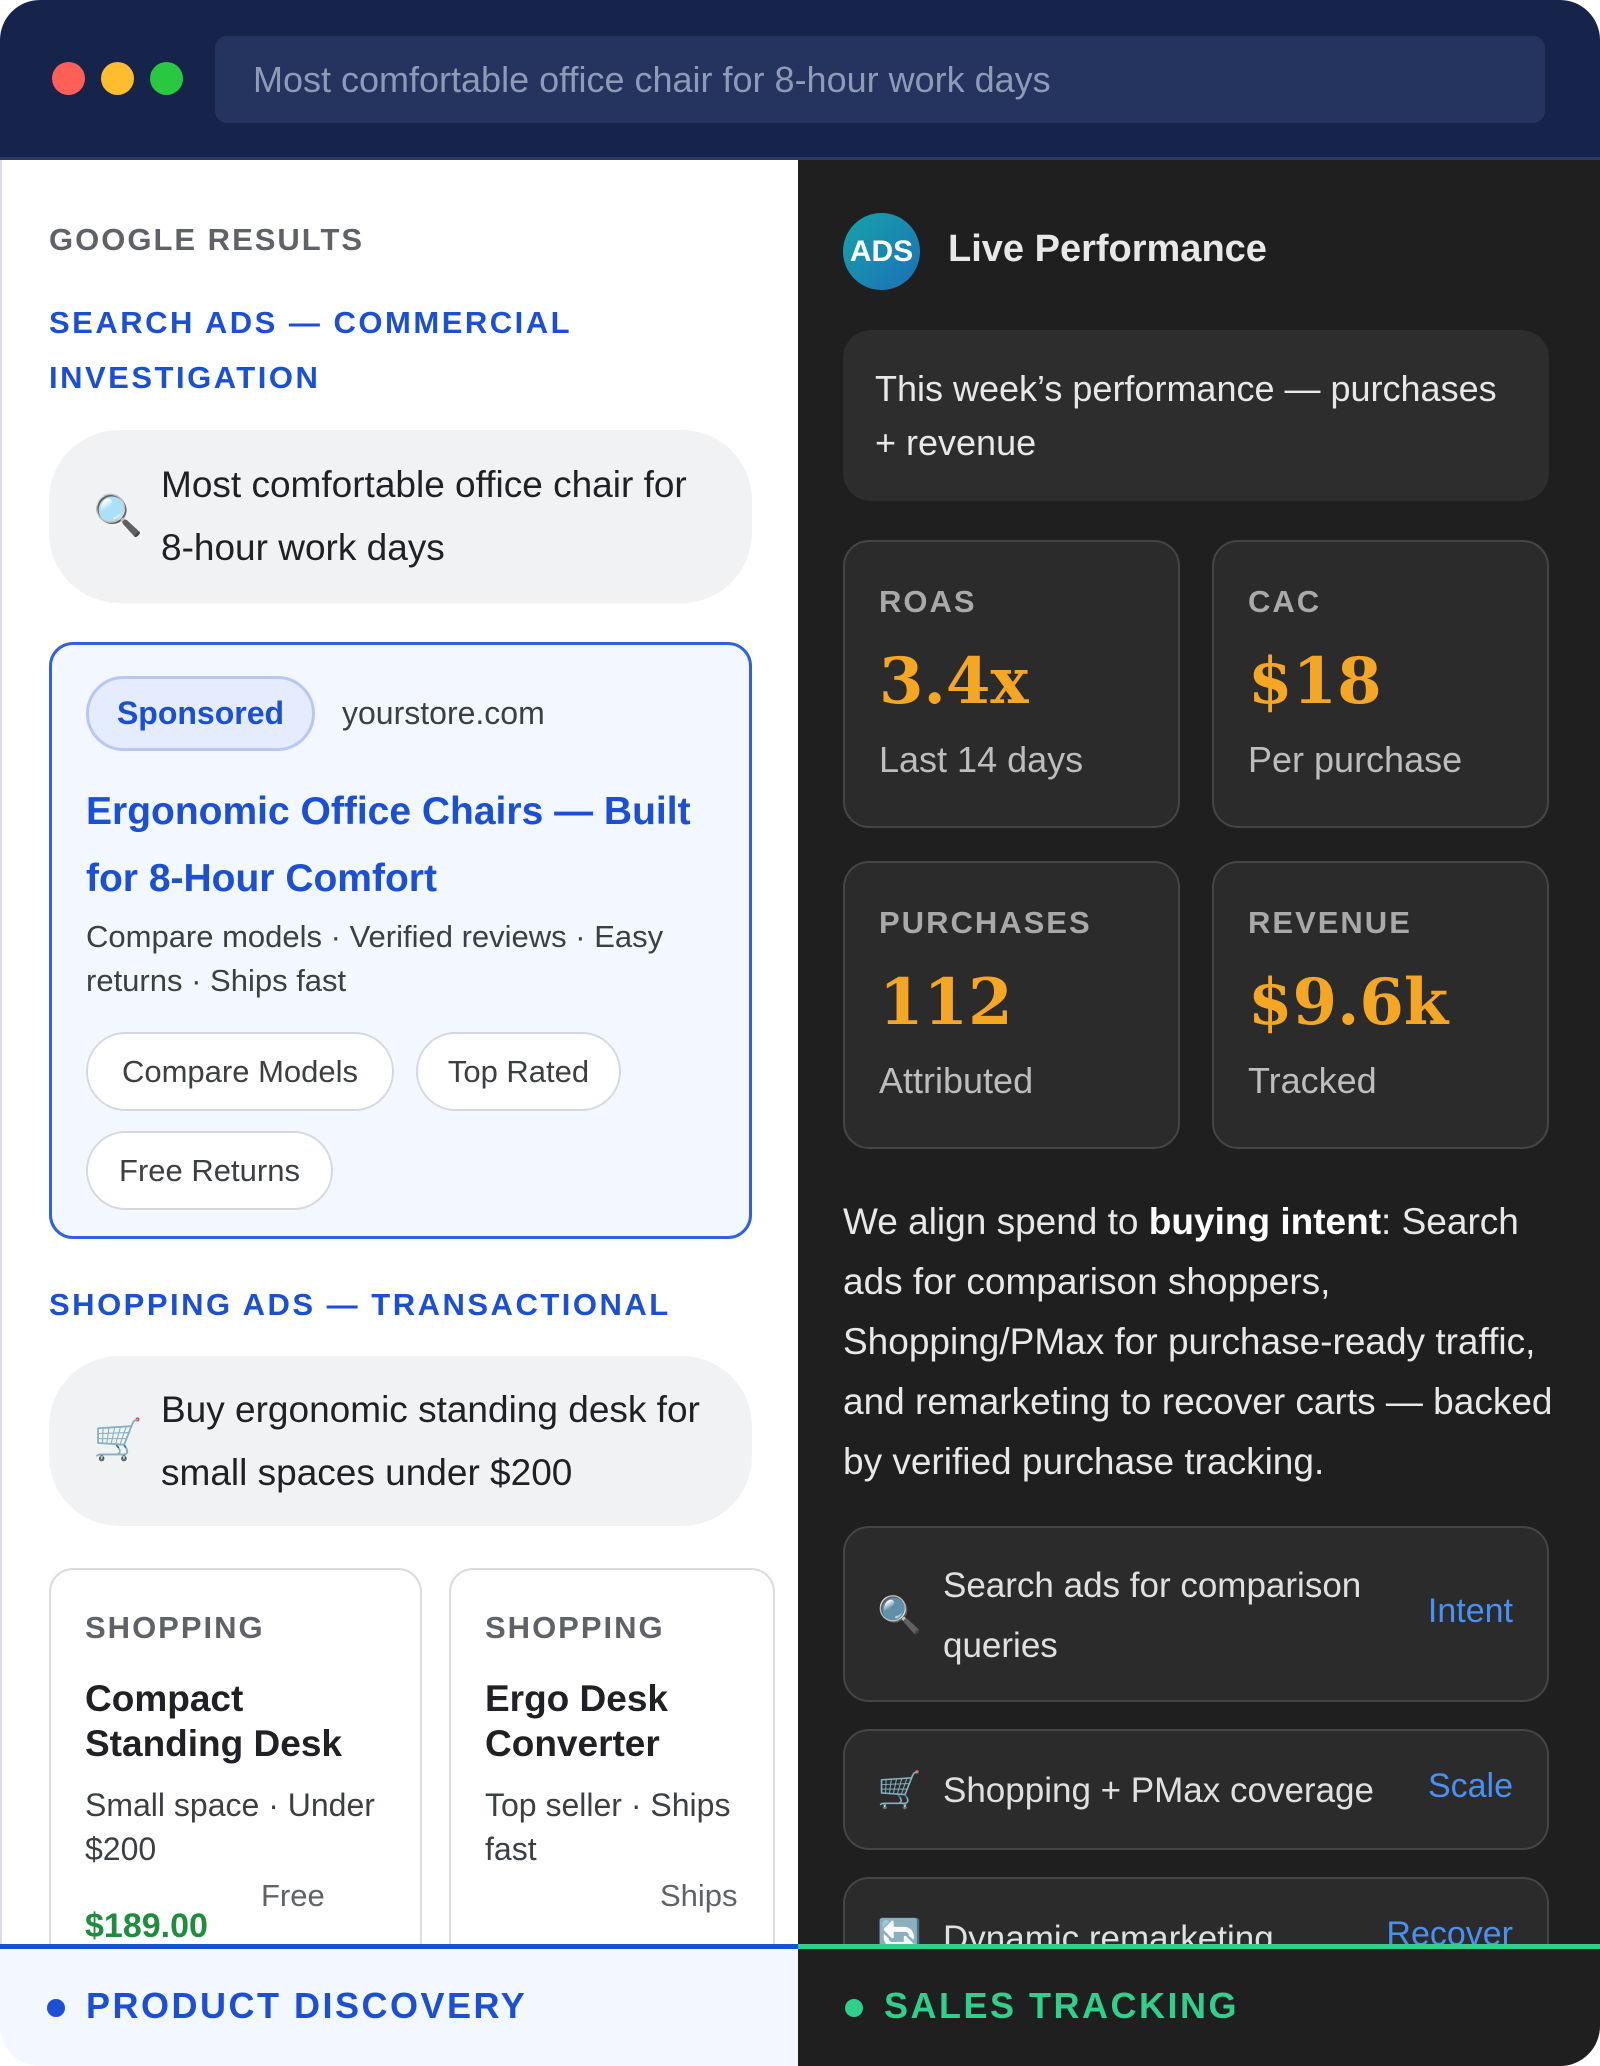  Describe the element at coordinates (518, 1071) in the screenshot. I see `sitelink-chip-top-rated: Top Rated` at that location.